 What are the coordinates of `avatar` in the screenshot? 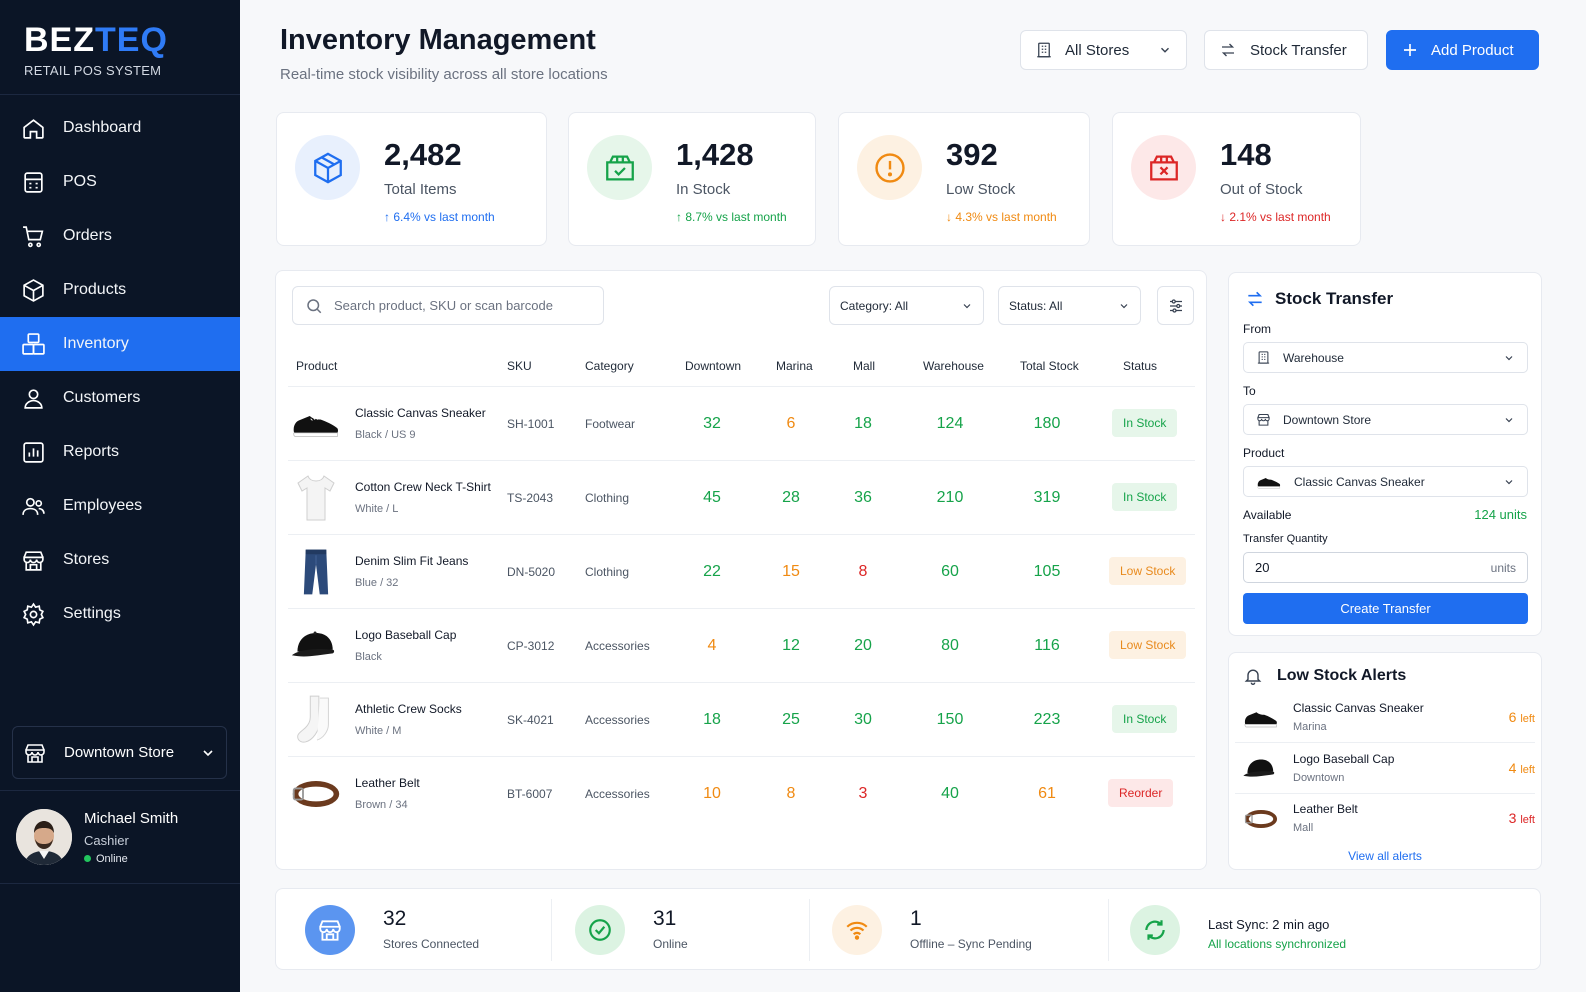 It's located at (44, 837).